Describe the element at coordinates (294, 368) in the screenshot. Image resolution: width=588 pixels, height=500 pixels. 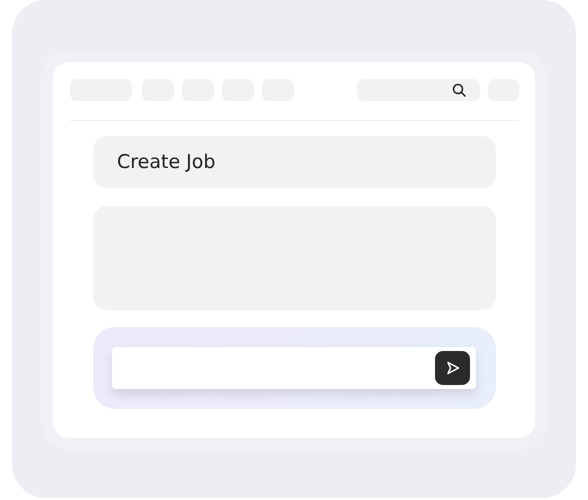
I see `message-field` at that location.